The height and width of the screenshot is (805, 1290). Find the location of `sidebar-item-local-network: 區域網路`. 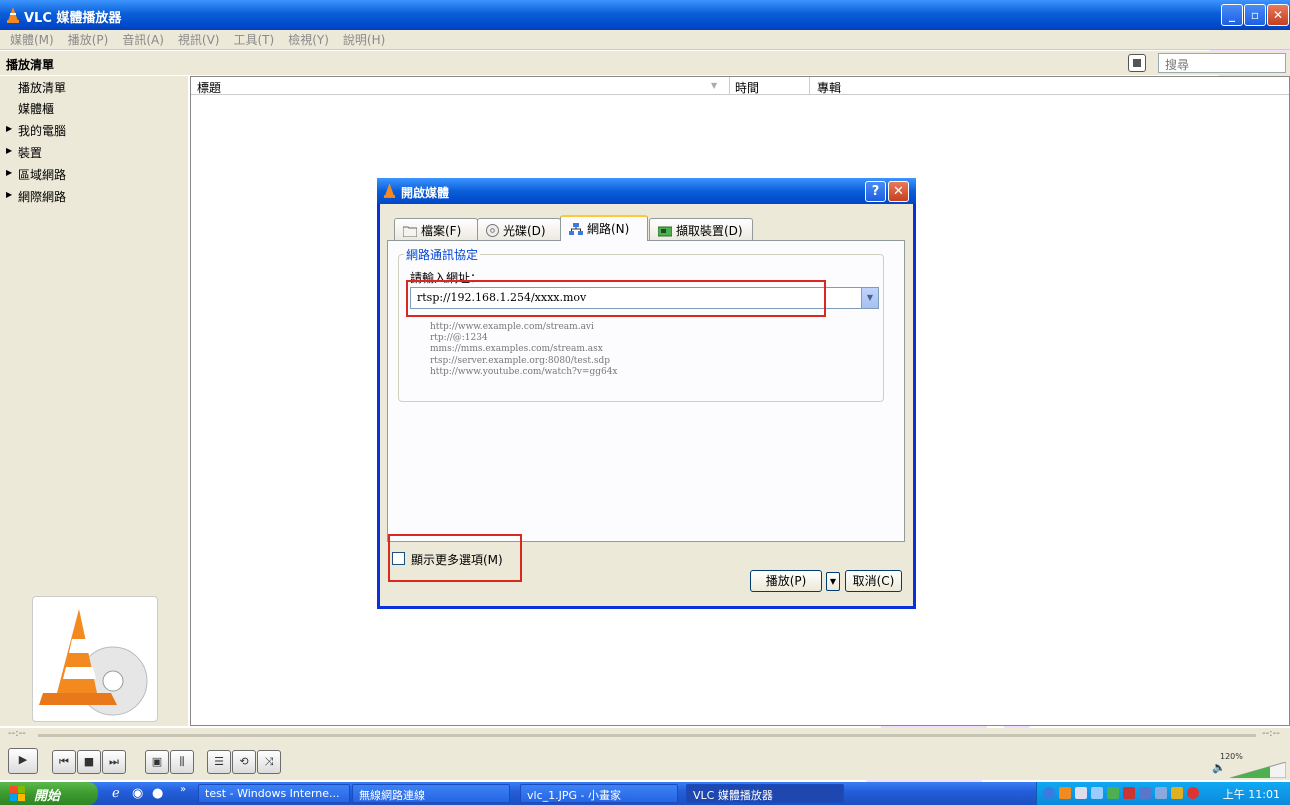

sidebar-item-local-network: 區域網路 is located at coordinates (36, 174).